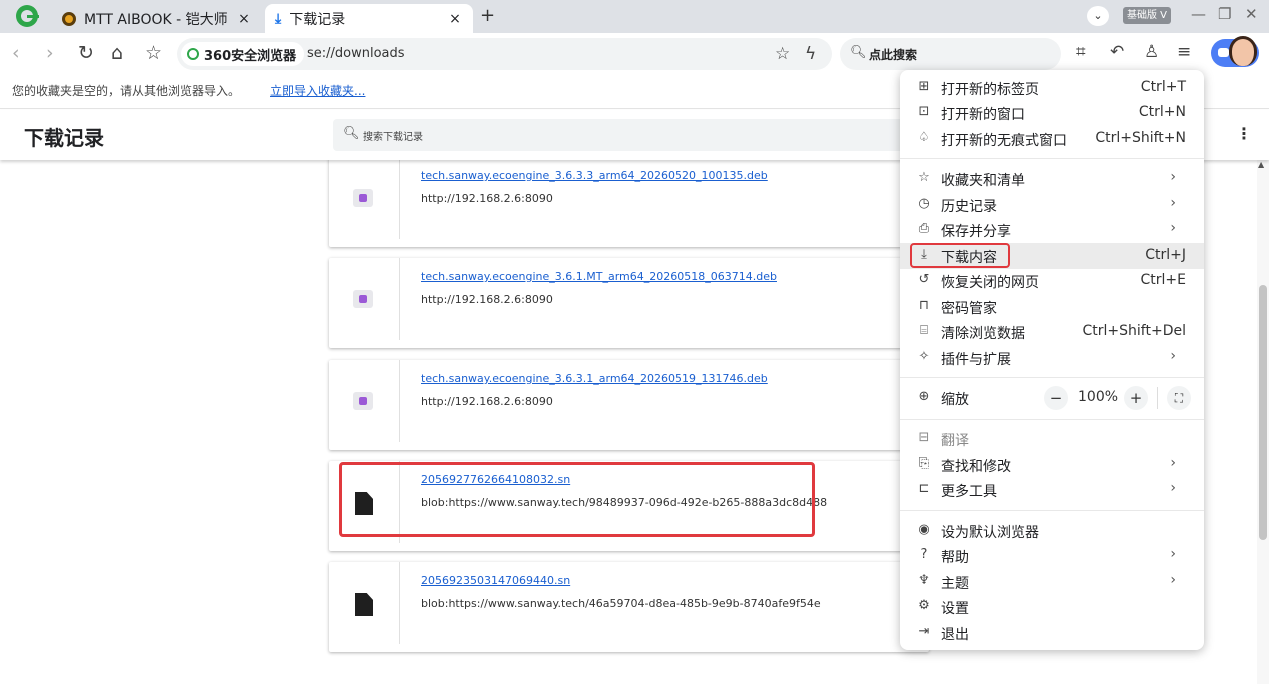 The height and width of the screenshot is (684, 1269). I want to click on menu-item-find: ⎘ 查找和修改 ›, so click(1052, 465).